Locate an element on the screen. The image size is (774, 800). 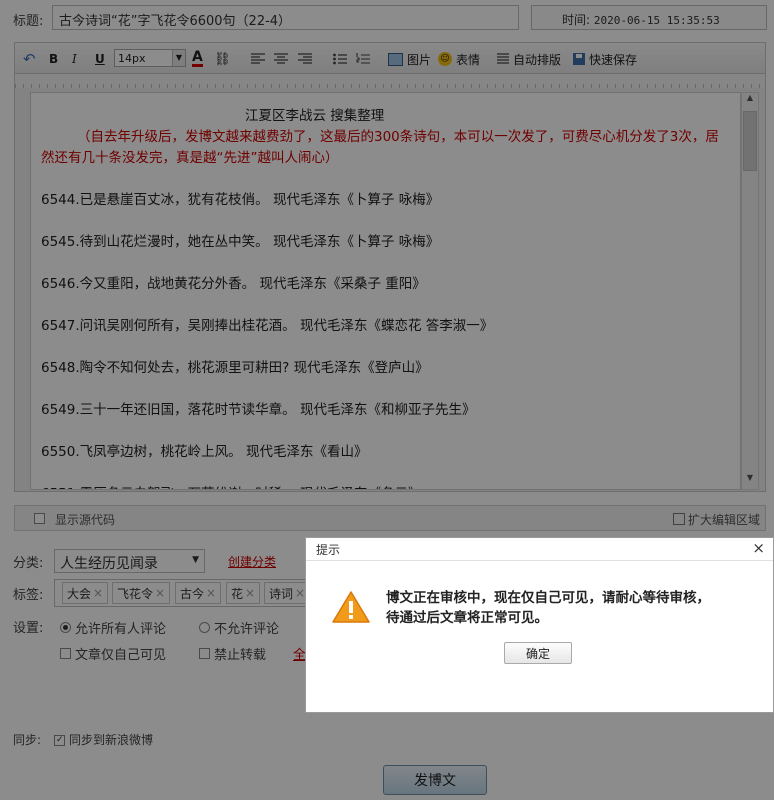
dialog-message-line2: 待通过后文章将正常可见。 is located at coordinates (467, 618).